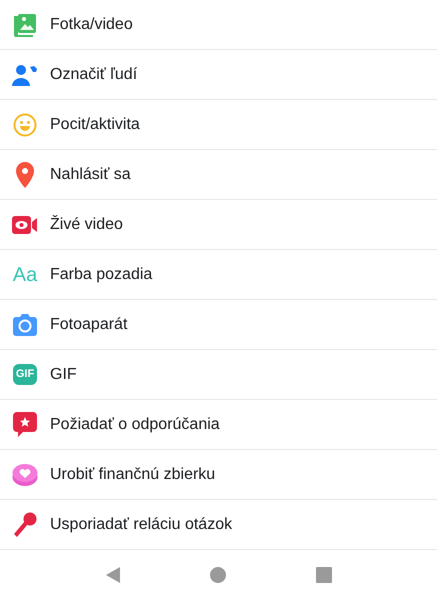 The image size is (437, 600). I want to click on heart-coin-icon, so click(25, 474).